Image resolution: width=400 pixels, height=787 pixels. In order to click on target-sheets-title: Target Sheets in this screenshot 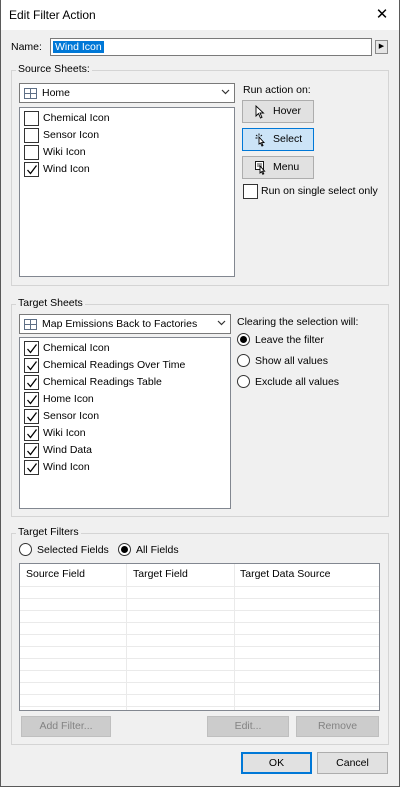, I will do `click(50, 303)`.